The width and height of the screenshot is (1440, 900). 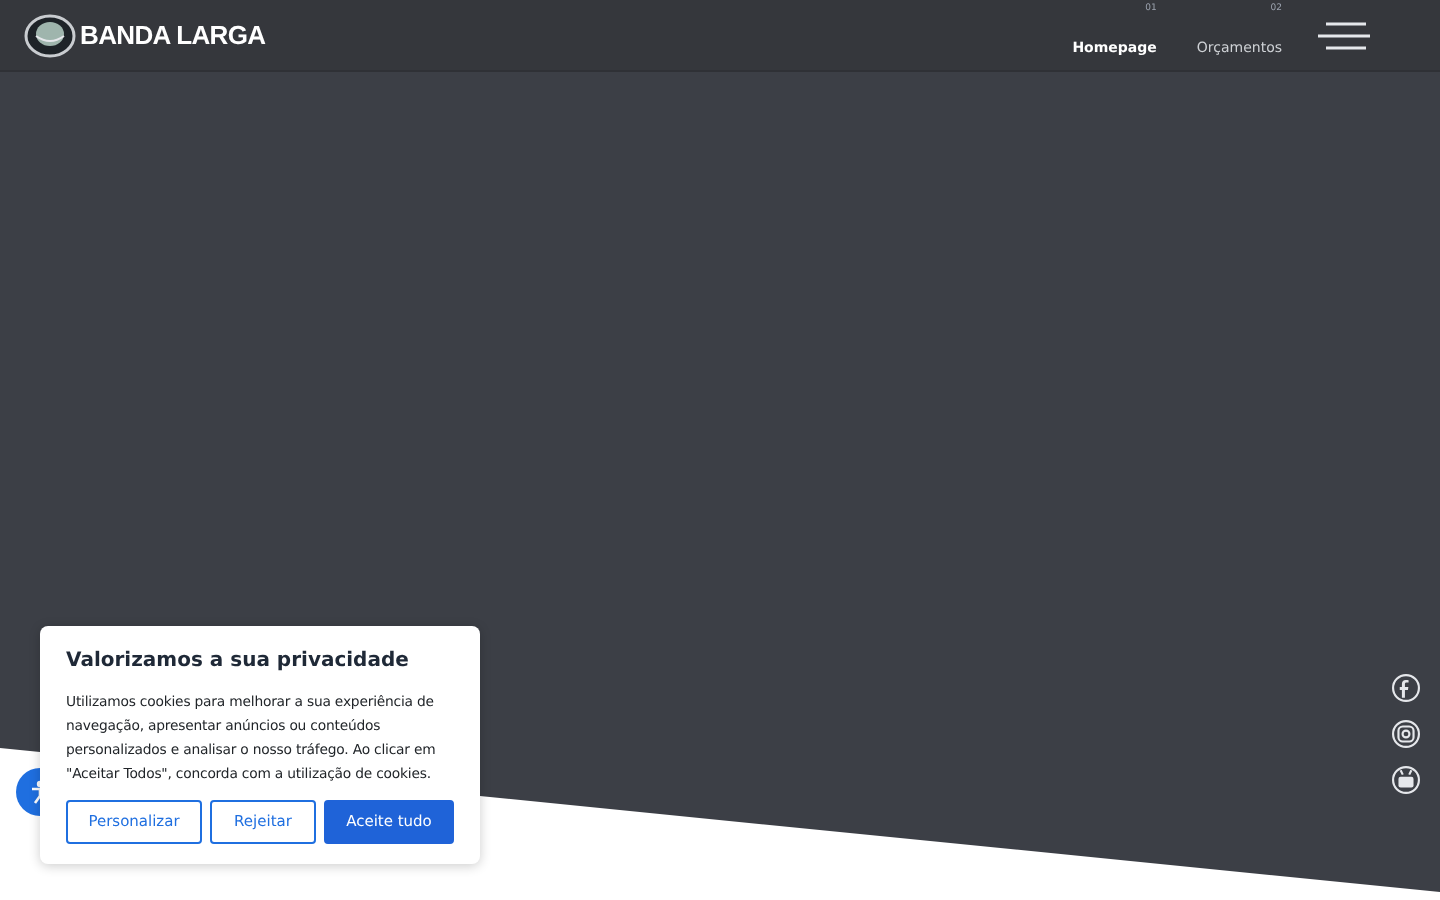 What do you see at coordinates (173, 35) in the screenshot?
I see `logo-text: BANDA LARGA` at bounding box center [173, 35].